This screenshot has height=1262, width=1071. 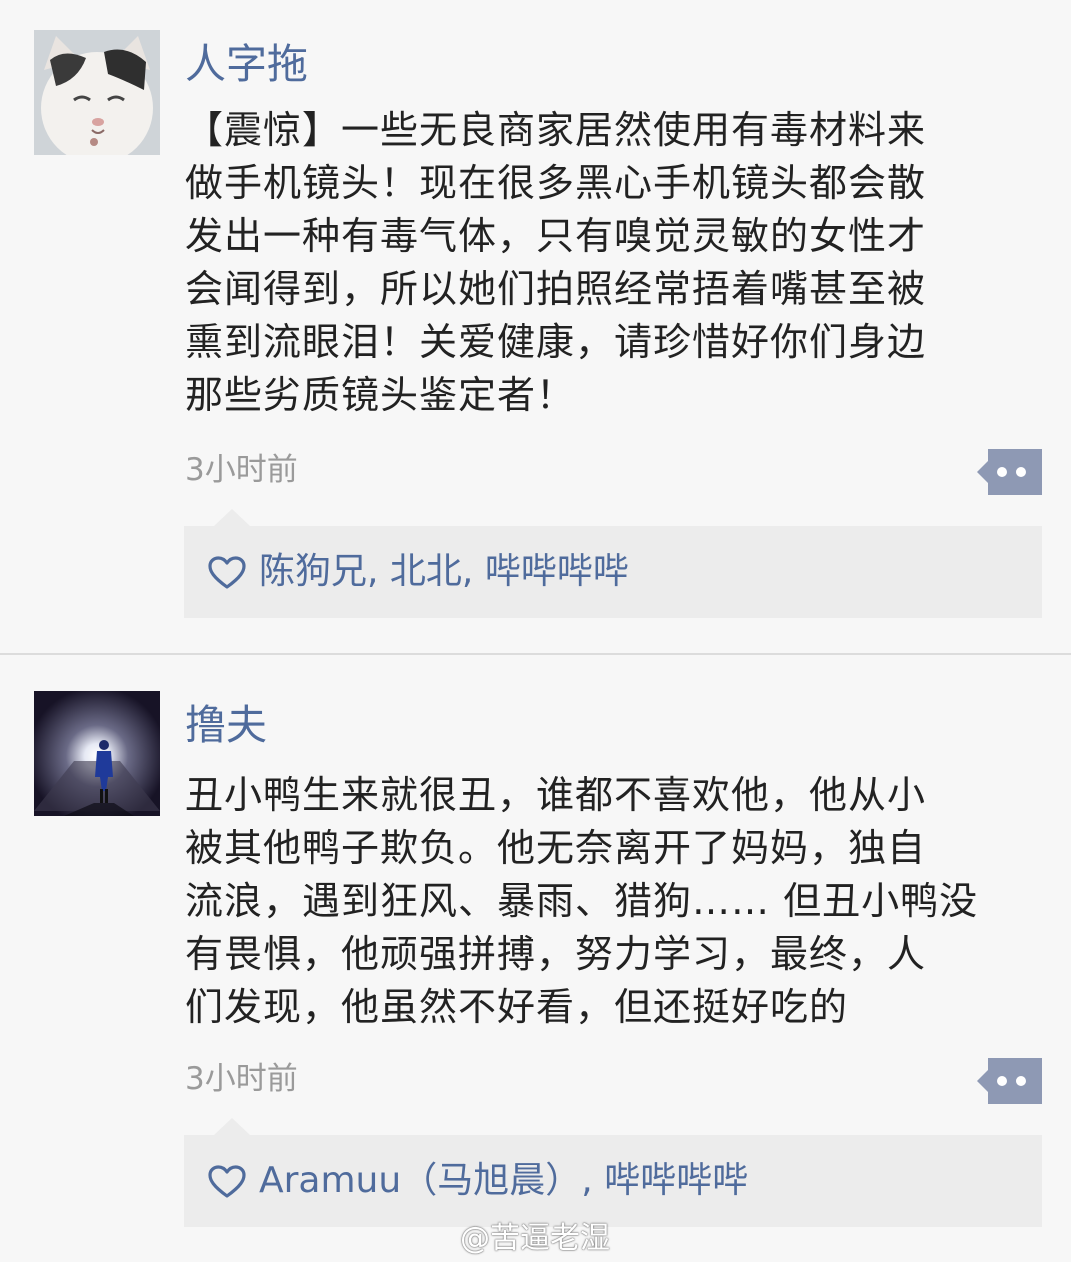 What do you see at coordinates (556, 848) in the screenshot?
I see `comment-line: 被其他鸭子欺负。他无奈离开了妈妈，独自` at bounding box center [556, 848].